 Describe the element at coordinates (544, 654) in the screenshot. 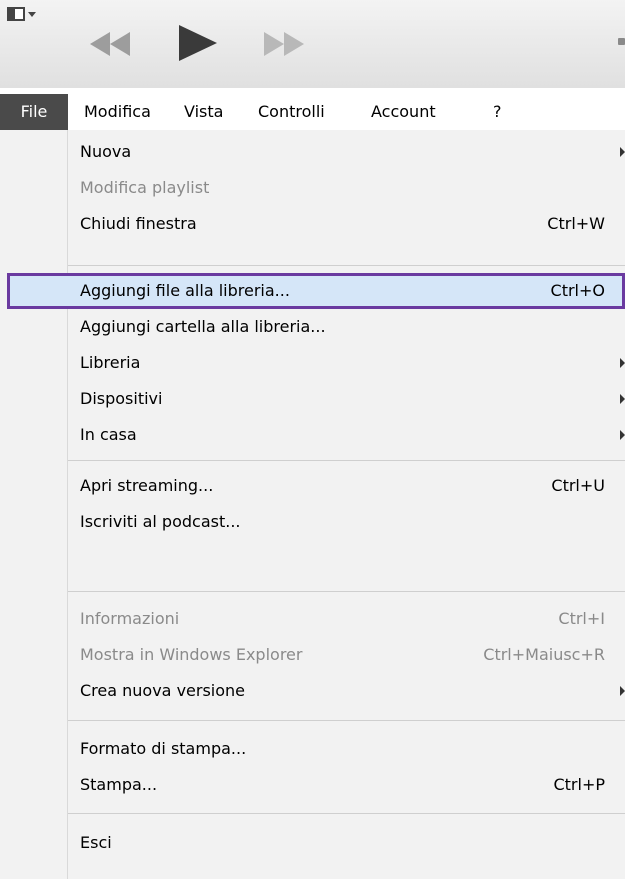

I see `menu-item-shortcut: Ctrl+Maiusc+R` at that location.